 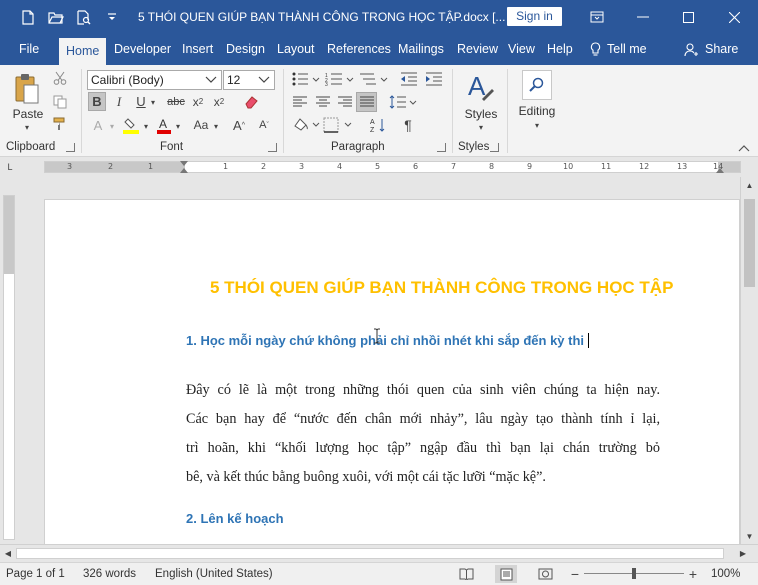 What do you see at coordinates (141, 101) in the screenshot?
I see `underline-icon: U` at bounding box center [141, 101].